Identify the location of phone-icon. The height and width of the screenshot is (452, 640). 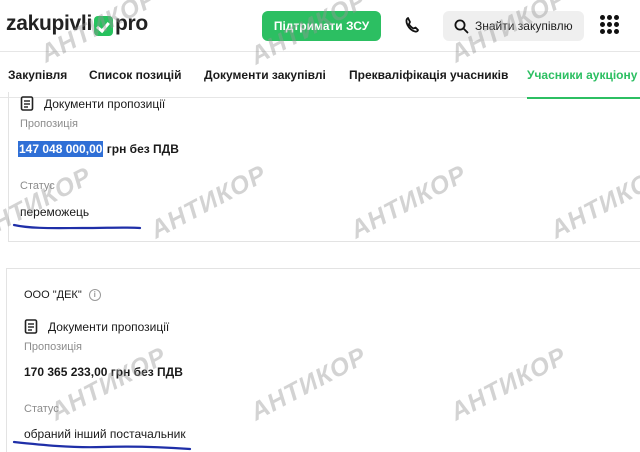
(412, 25).